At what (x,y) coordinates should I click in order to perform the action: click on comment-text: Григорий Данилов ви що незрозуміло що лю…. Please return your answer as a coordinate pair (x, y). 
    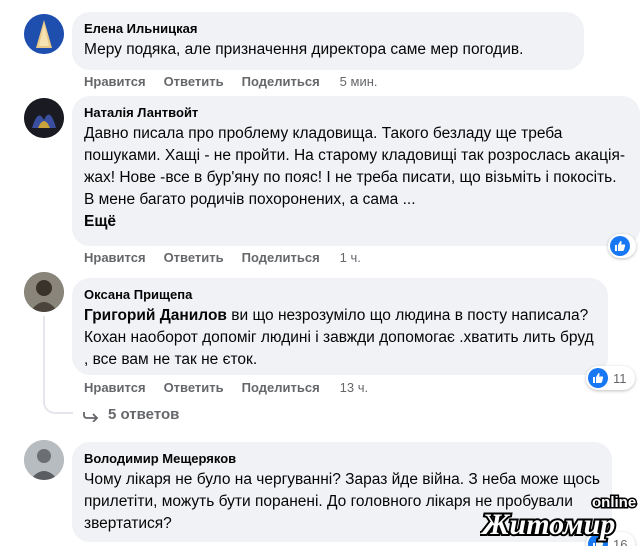
    Looking at the image, I should click on (340, 338).